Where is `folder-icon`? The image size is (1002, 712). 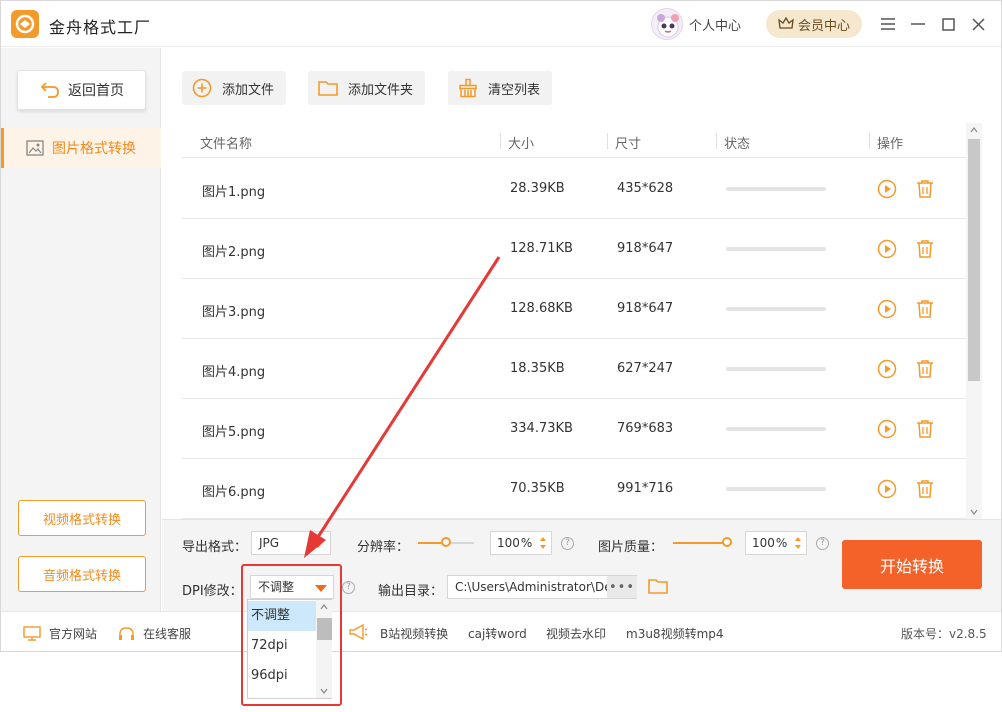 folder-icon is located at coordinates (658, 586).